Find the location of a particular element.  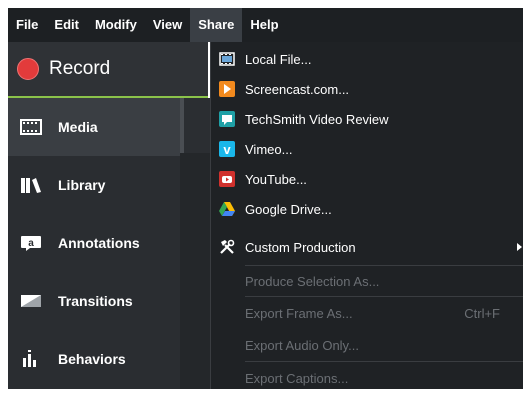

menu-item-label: TechSmith Video Review is located at coordinates (317, 119).